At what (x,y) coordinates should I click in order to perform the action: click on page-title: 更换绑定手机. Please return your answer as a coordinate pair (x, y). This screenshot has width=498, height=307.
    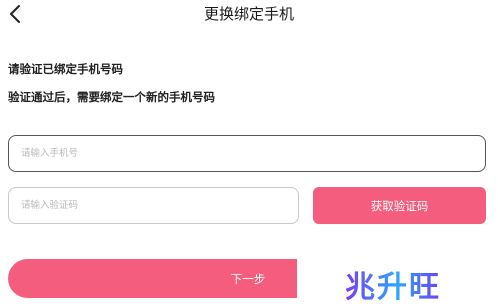
    Looking at the image, I should click on (248, 14).